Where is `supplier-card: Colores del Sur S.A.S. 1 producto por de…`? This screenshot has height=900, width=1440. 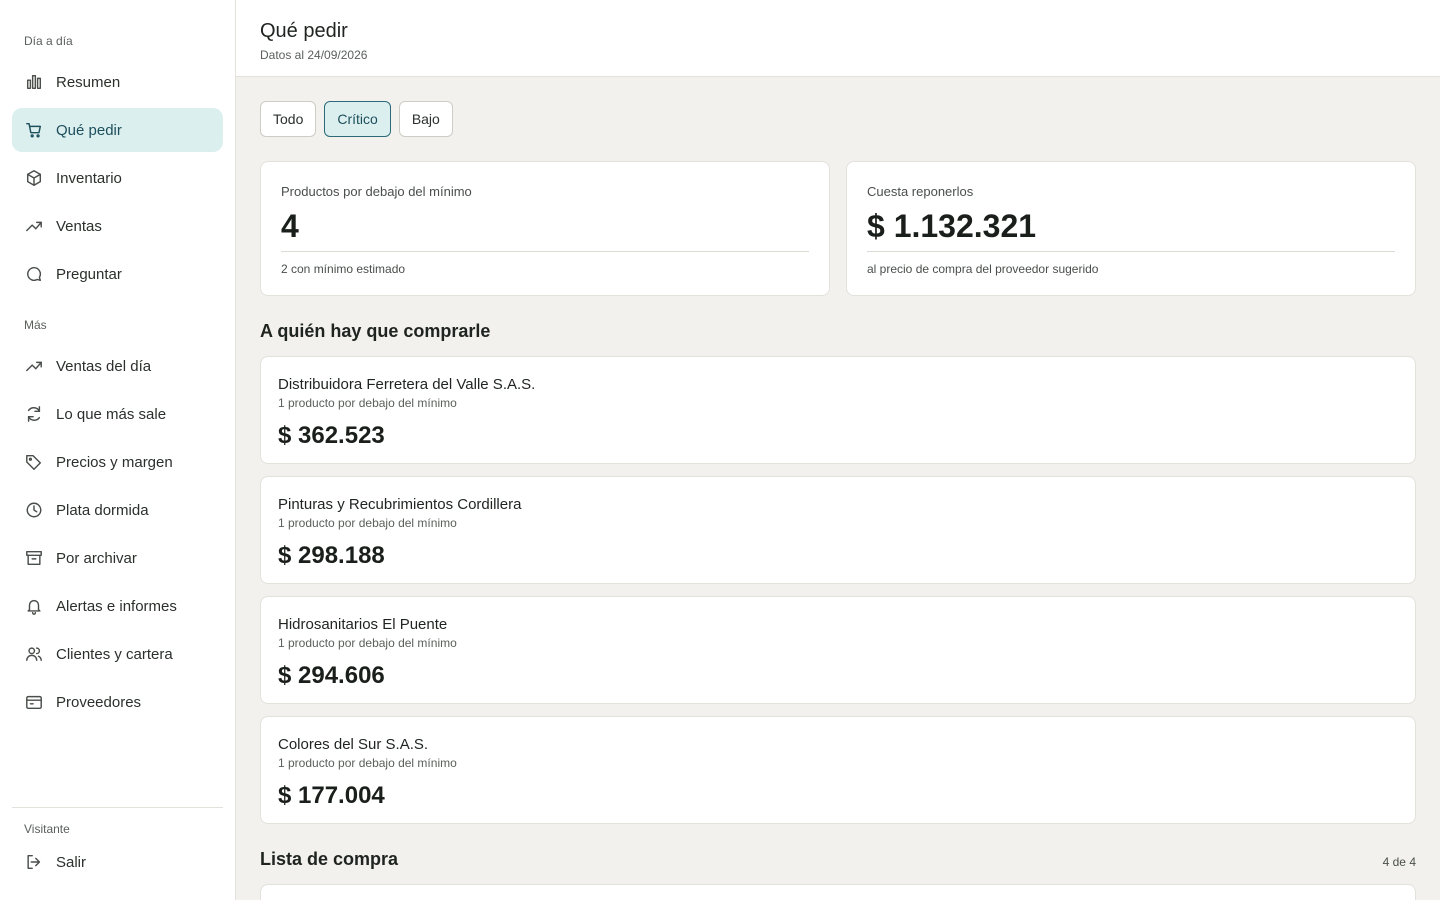
supplier-card: Colores del Sur S.A.S. 1 producto por de… is located at coordinates (838, 770).